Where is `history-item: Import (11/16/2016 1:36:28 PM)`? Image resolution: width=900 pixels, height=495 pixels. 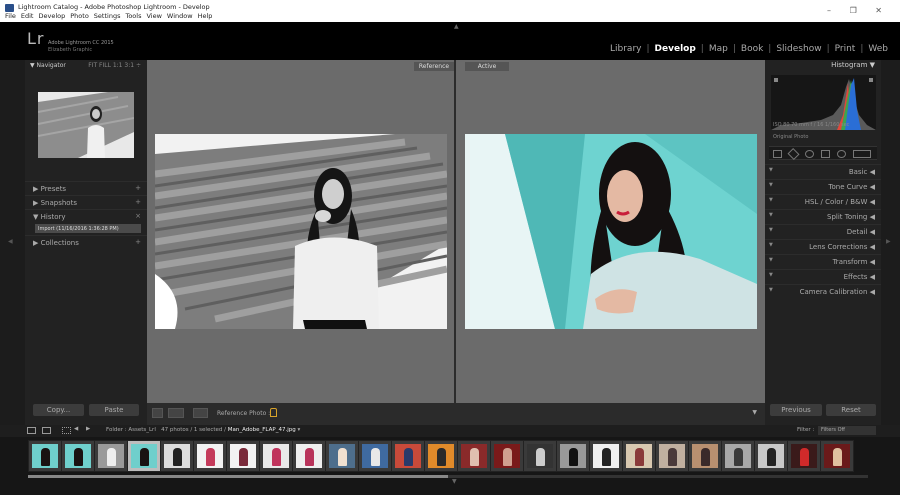
history-item: Import (11/16/2016 1:36:28 PM) is located at coordinates (88, 228).